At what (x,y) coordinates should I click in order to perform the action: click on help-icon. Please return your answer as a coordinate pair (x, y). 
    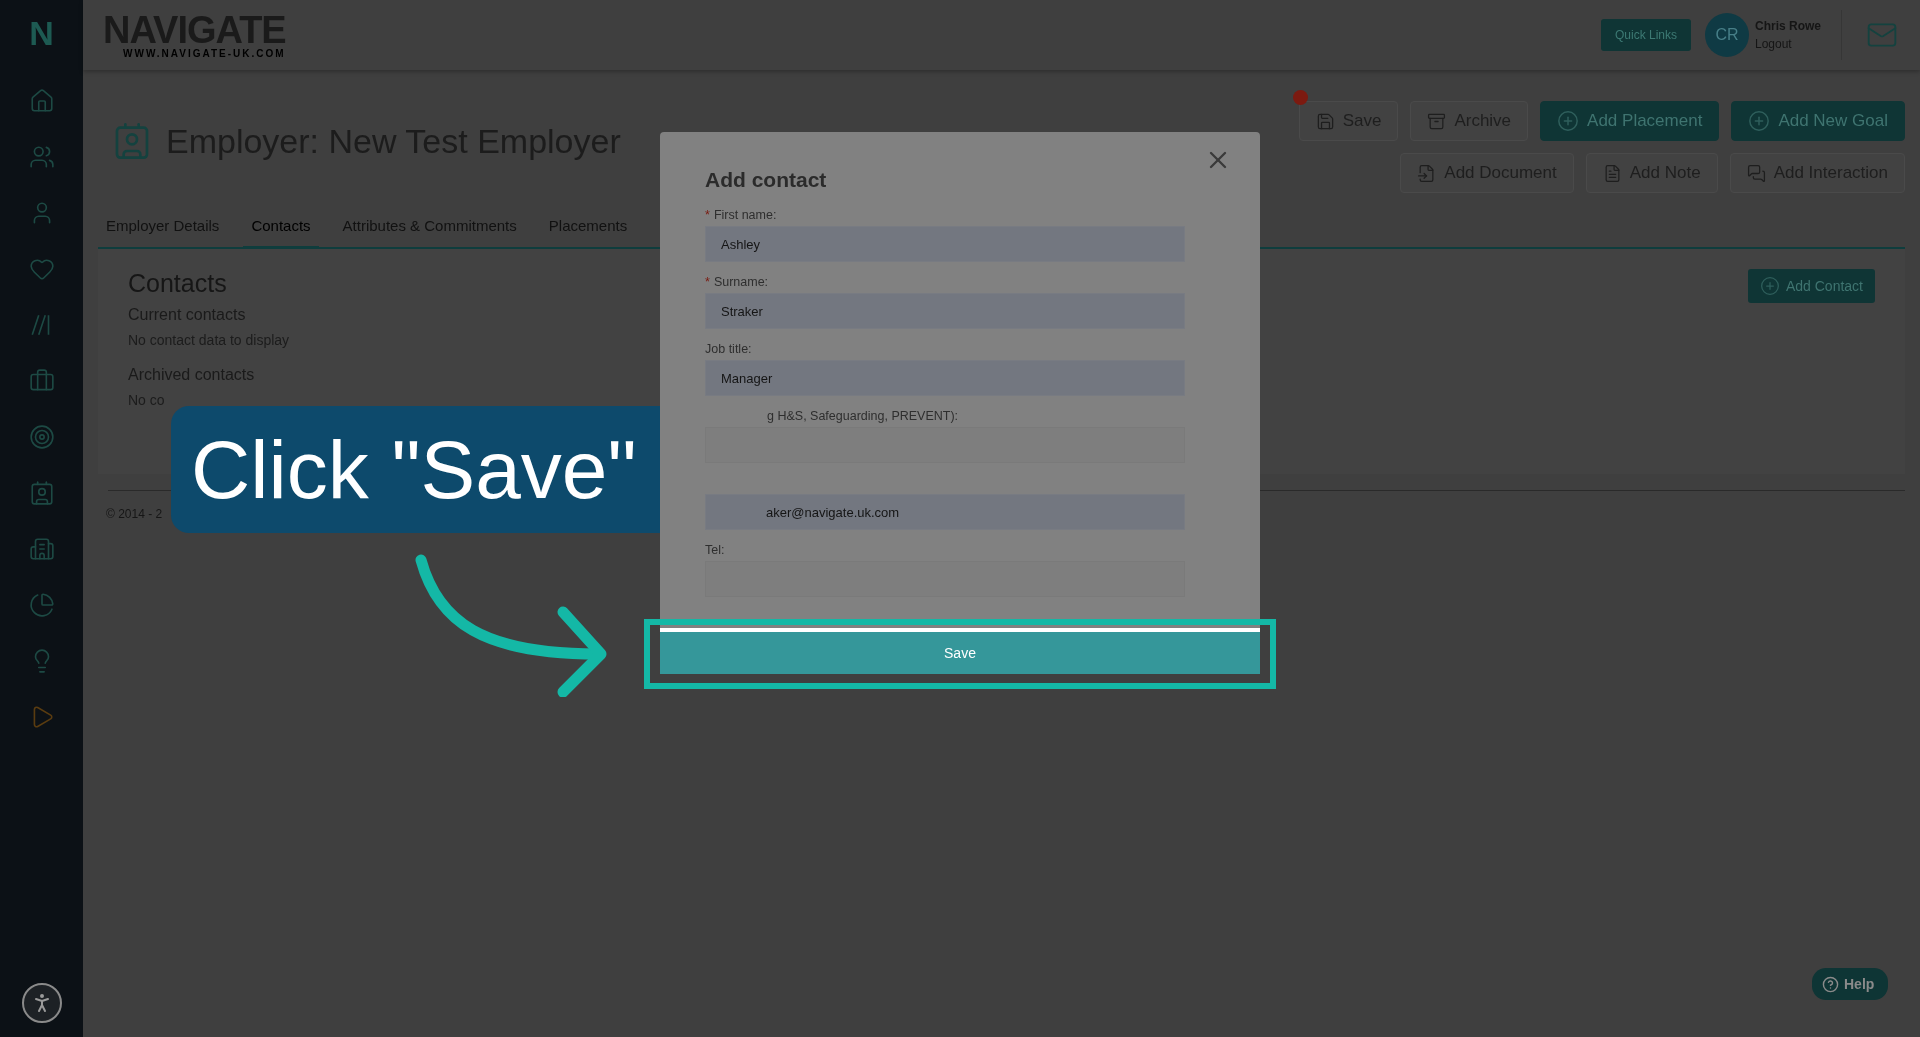
    Looking at the image, I should click on (1830, 984).